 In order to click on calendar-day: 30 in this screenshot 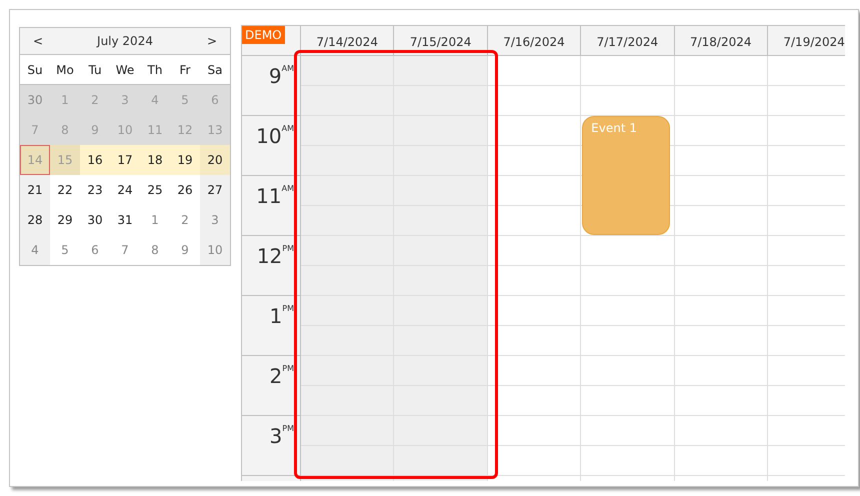, I will do `click(95, 220)`.